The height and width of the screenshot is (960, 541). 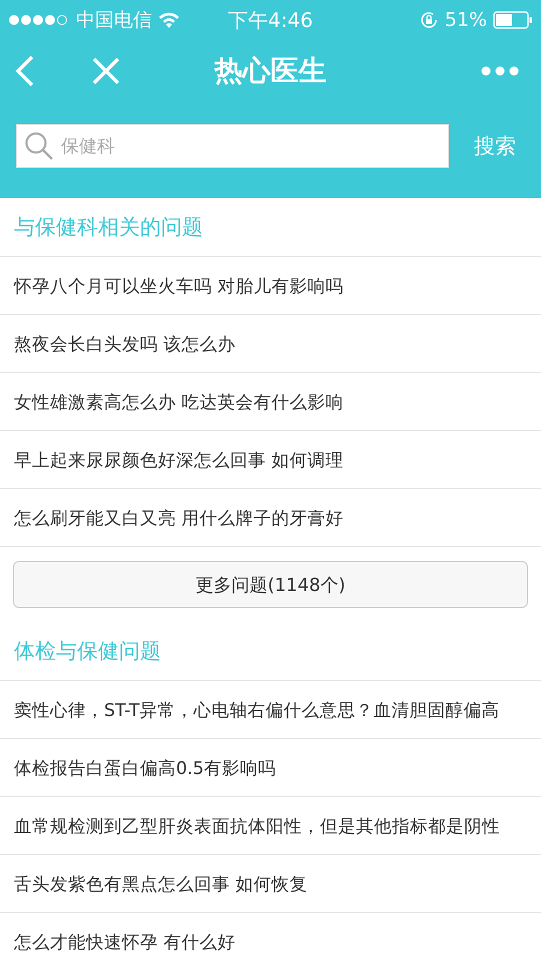 What do you see at coordinates (270, 518) in the screenshot?
I see `question-item: 怎么刷牙能又白又亮 用什么牌子的牙膏好` at bounding box center [270, 518].